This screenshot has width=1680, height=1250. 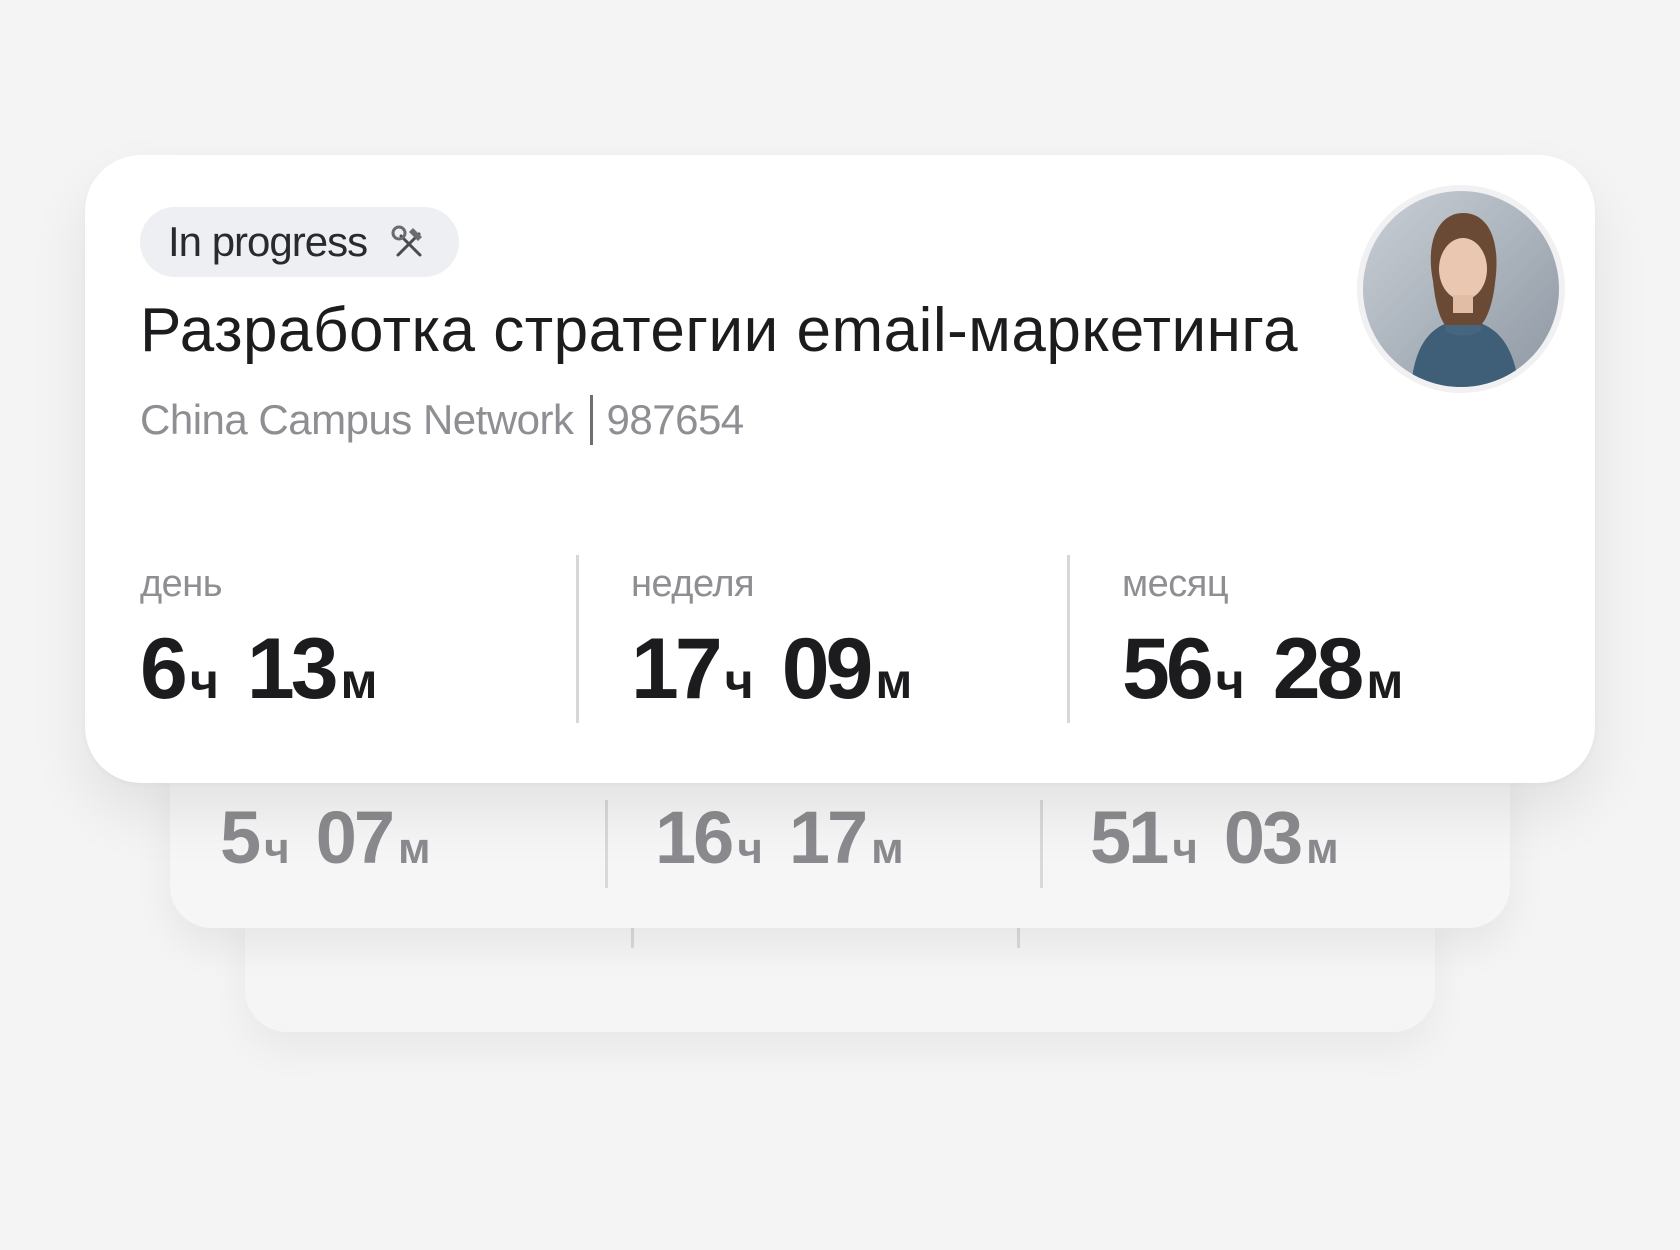 I want to click on hammer-and-wrench-icon, so click(x=409, y=242).